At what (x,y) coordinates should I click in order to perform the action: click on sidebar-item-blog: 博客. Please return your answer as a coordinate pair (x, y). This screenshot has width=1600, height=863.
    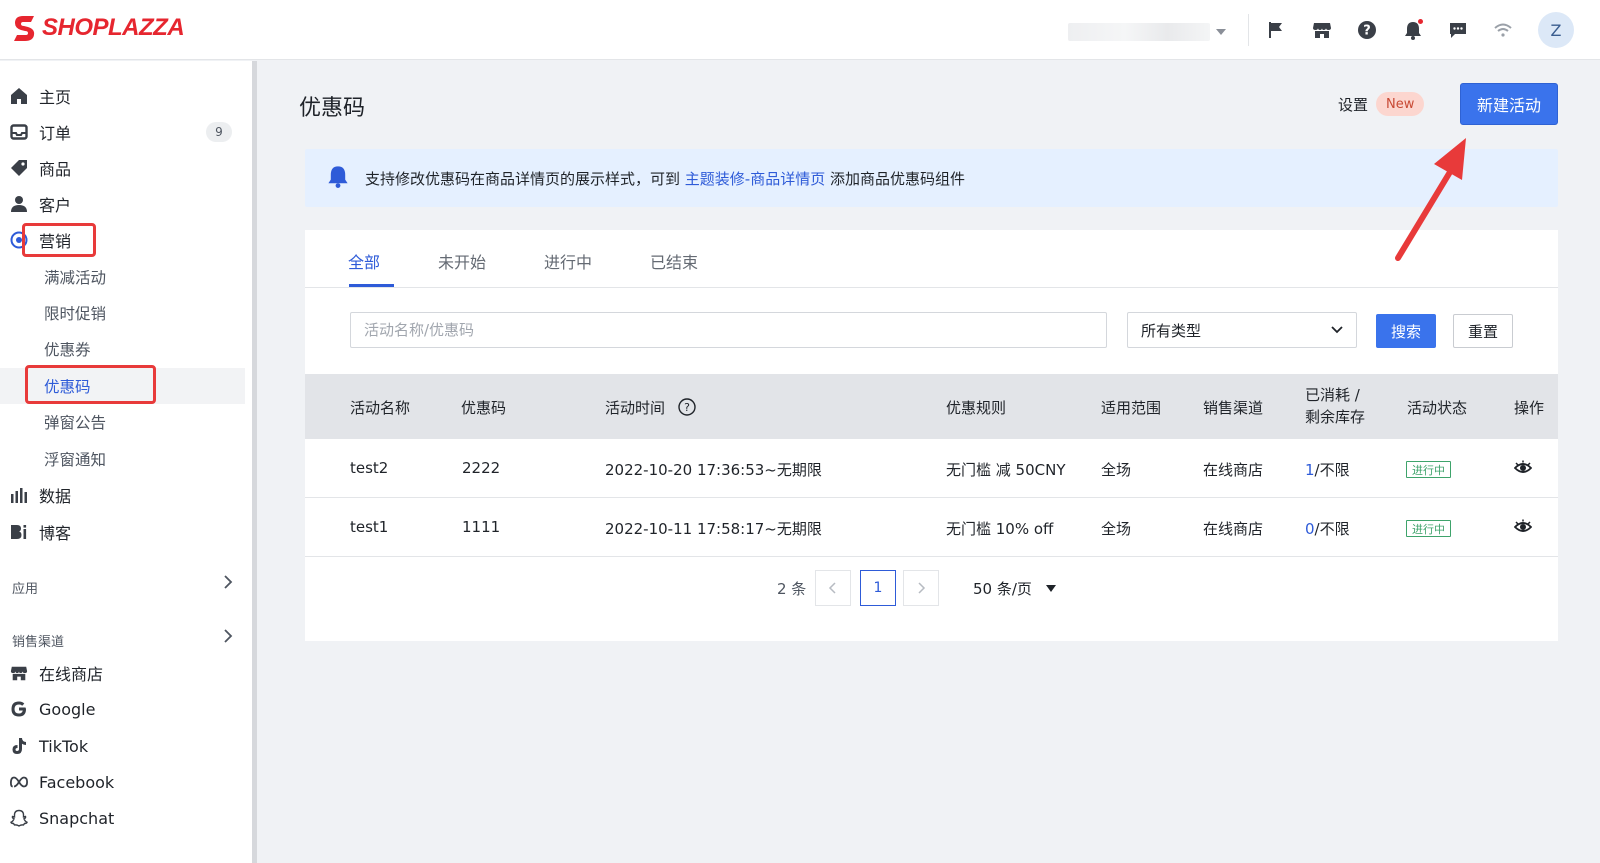
    Looking at the image, I should click on (122, 532).